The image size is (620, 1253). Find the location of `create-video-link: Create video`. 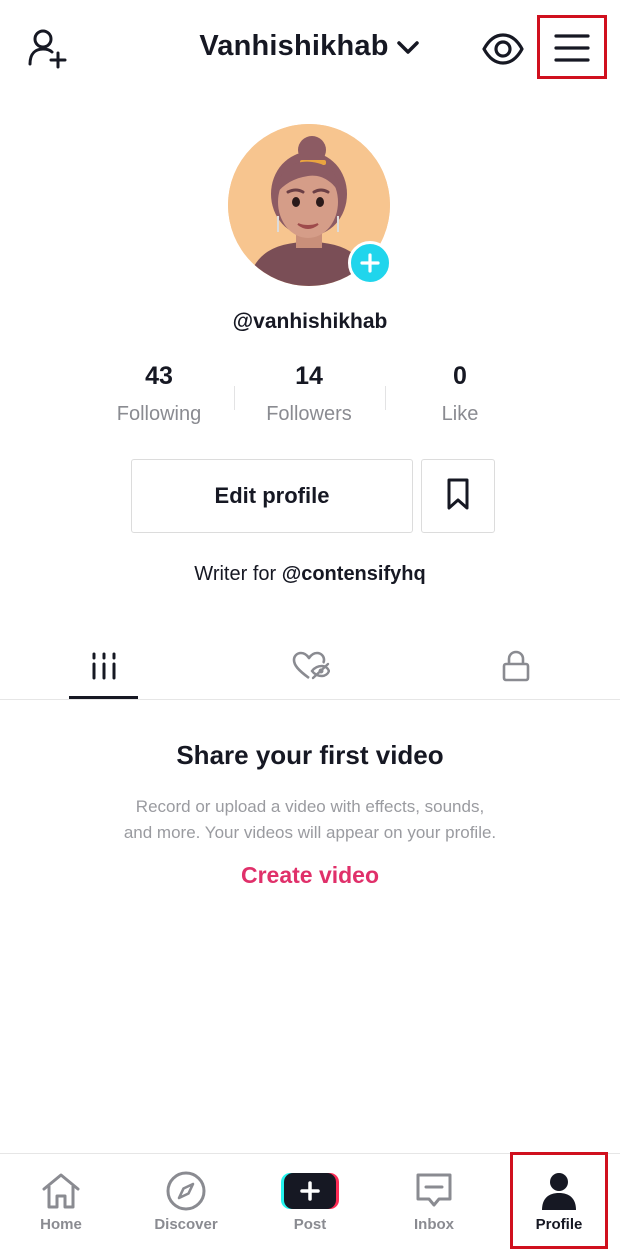

create-video-link: Create video is located at coordinates (310, 875).